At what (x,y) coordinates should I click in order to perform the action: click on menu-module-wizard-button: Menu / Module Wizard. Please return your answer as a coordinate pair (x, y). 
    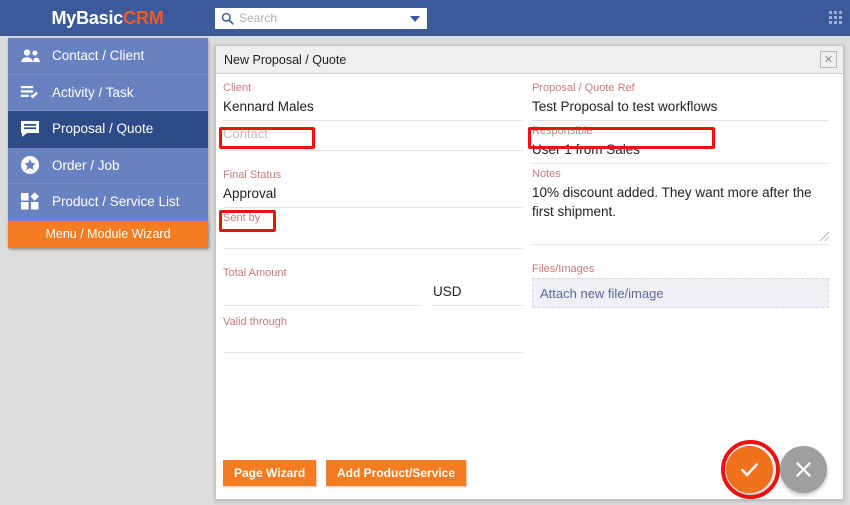
    Looking at the image, I should click on (108, 234).